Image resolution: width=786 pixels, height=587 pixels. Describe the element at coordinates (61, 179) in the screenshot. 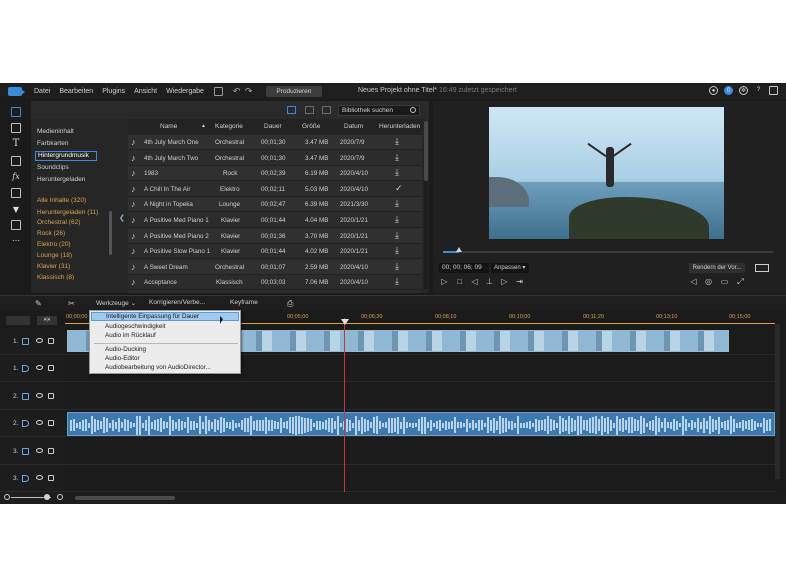

I see `category-heruntergeladen: Heruntergeladen` at that location.